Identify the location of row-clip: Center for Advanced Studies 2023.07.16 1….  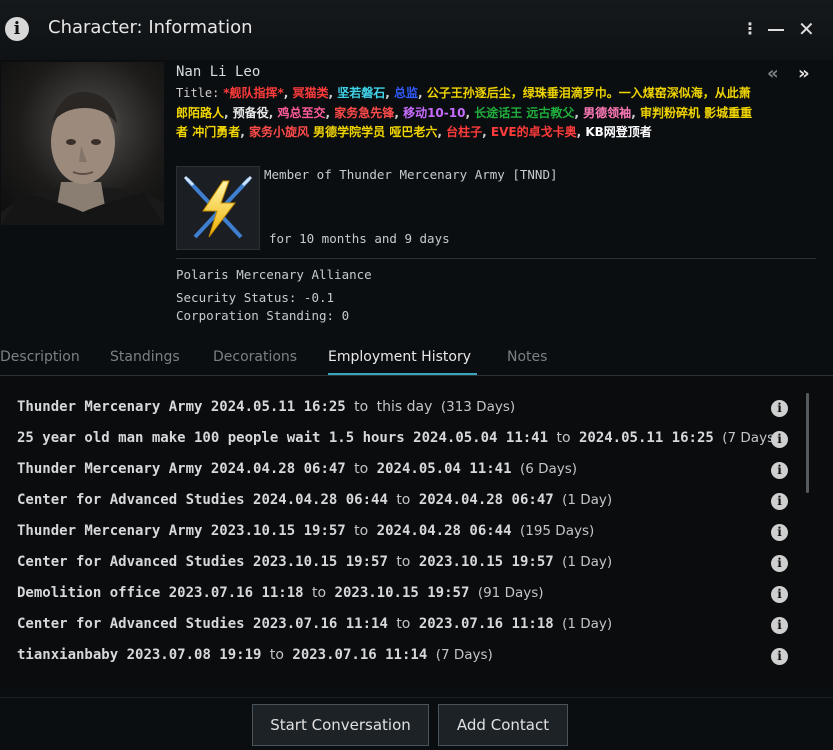
(398, 625).